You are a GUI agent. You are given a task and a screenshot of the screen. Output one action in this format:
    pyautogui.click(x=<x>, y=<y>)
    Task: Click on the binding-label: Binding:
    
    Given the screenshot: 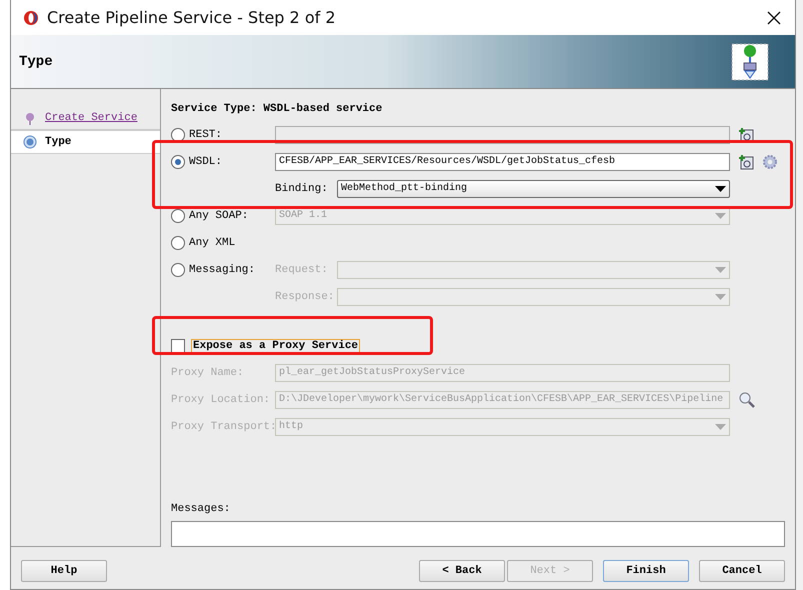 What is the action you would take?
    pyautogui.click(x=302, y=188)
    